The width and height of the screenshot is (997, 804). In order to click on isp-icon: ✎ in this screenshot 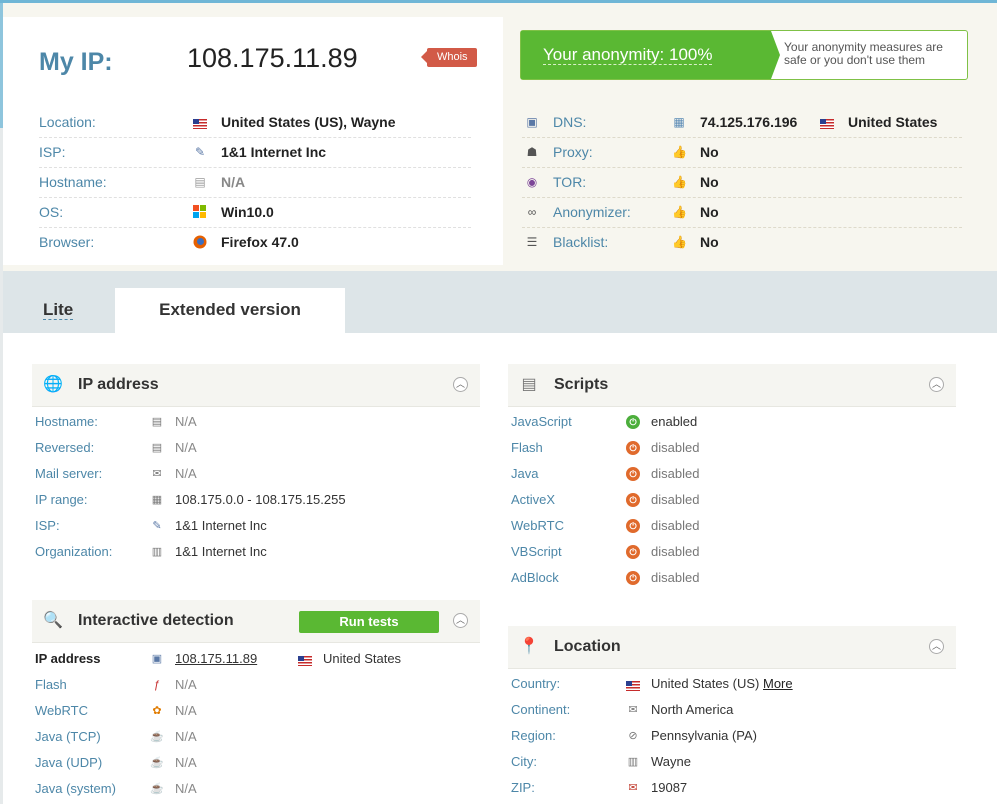, I will do `click(200, 152)`.